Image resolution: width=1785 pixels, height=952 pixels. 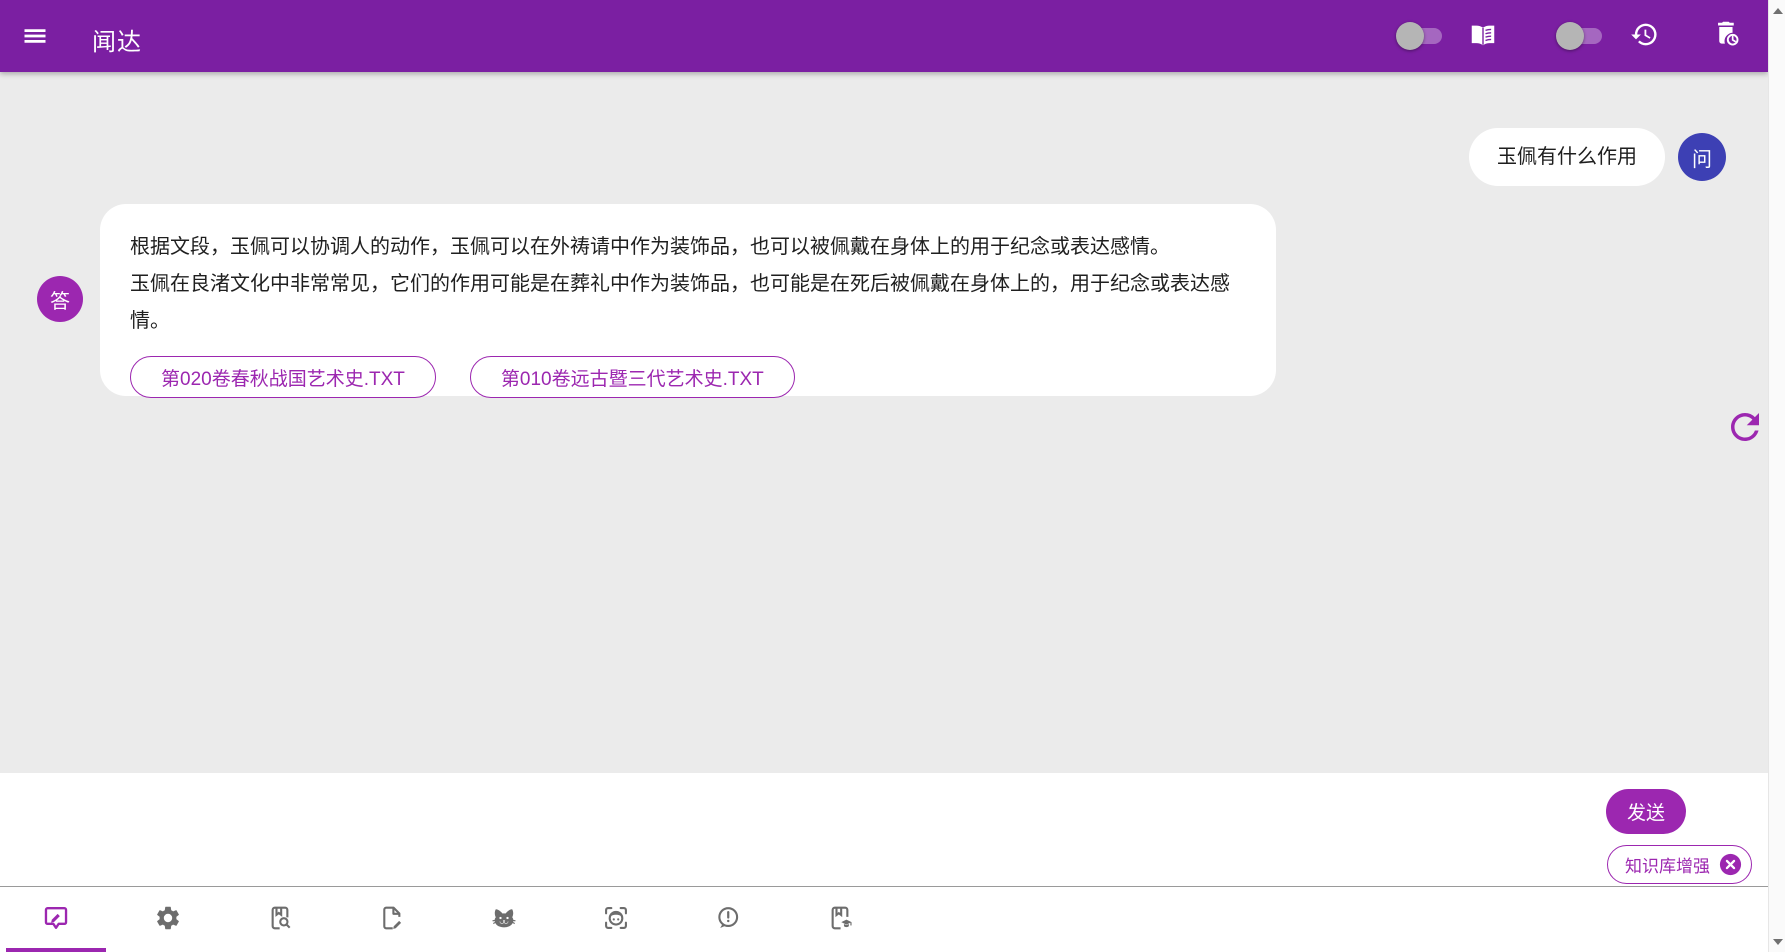 I want to click on tab-settings, so click(x=168, y=919).